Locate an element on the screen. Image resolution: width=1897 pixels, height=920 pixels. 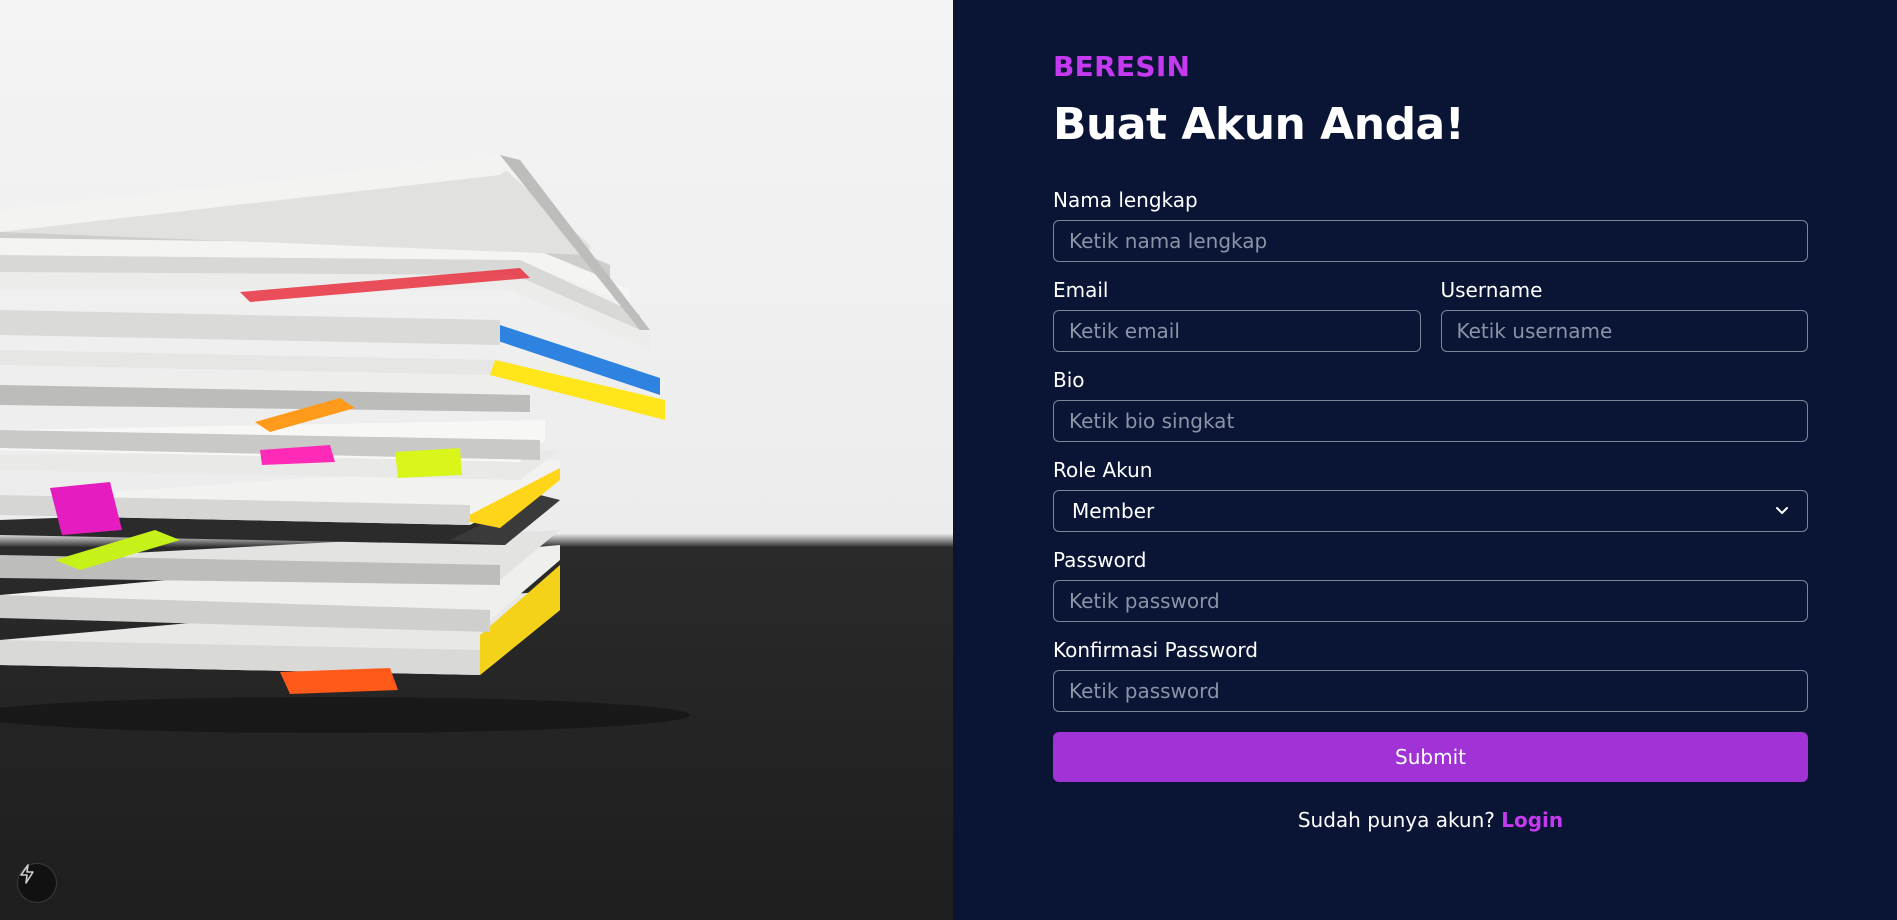
lightning-glyph is located at coordinates (27, 874).